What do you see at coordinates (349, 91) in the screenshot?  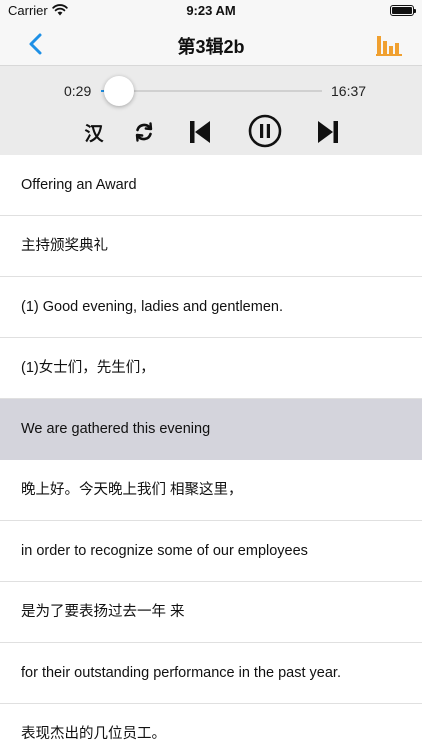 I see `total-time: 16:37` at bounding box center [349, 91].